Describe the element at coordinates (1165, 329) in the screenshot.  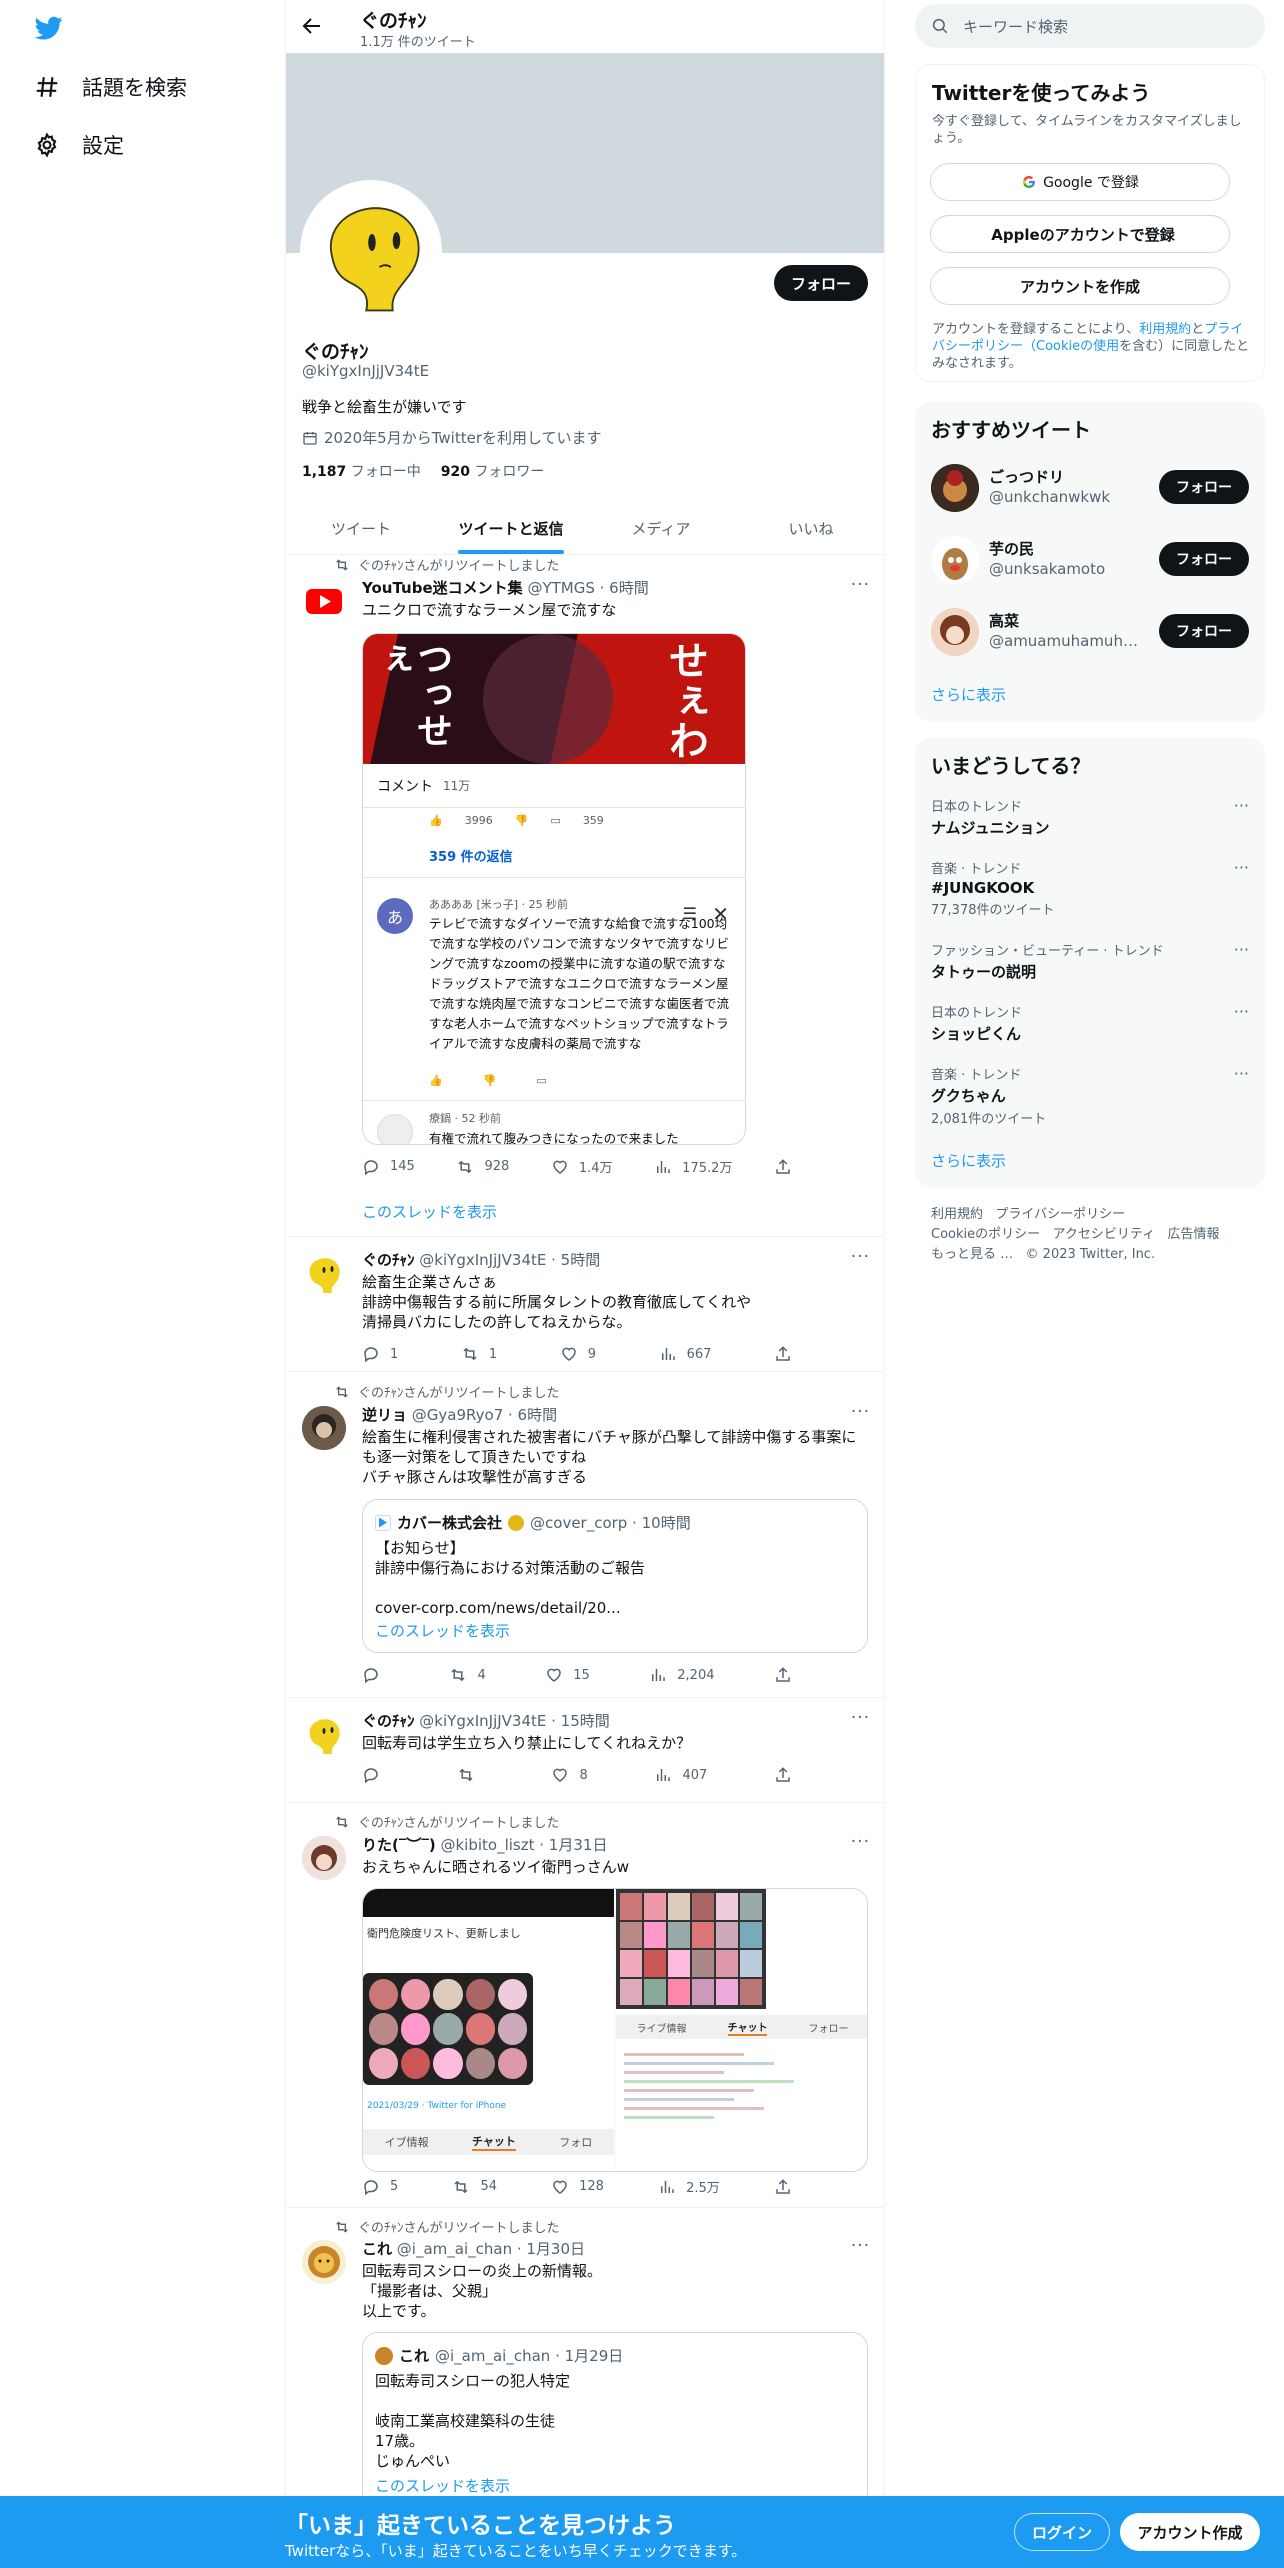
I see `terms-link: 利用規約` at that location.